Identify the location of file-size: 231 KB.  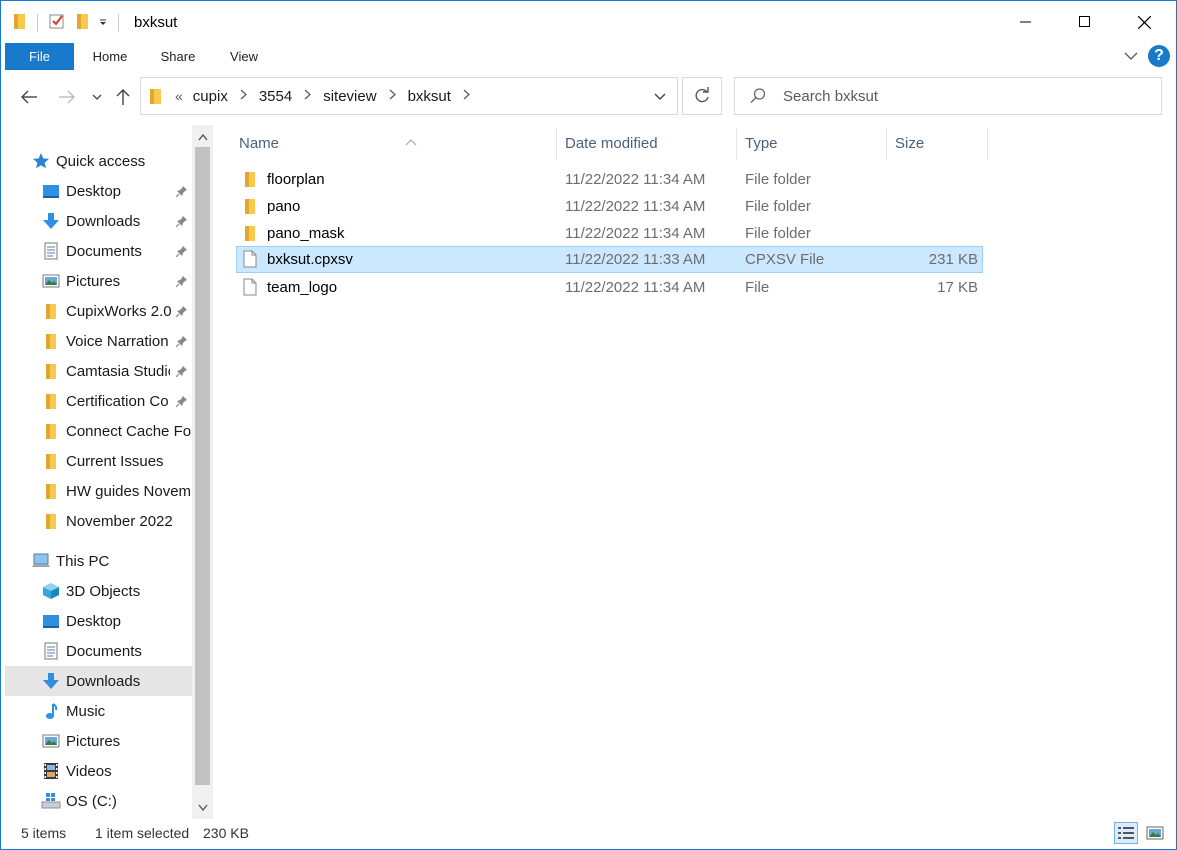
(953, 259).